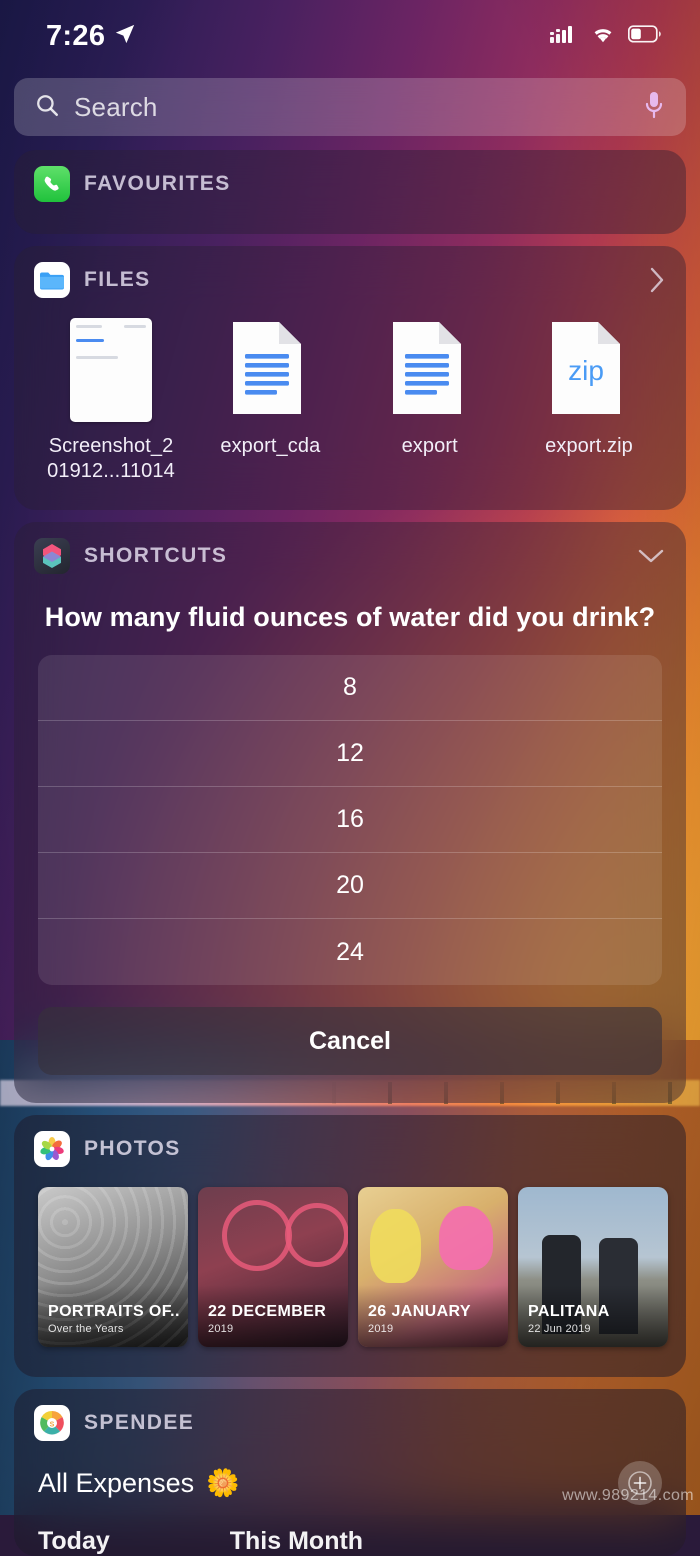 The height and width of the screenshot is (1556, 700). What do you see at coordinates (350, 952) in the screenshot?
I see `shortcuts-option: 24` at bounding box center [350, 952].